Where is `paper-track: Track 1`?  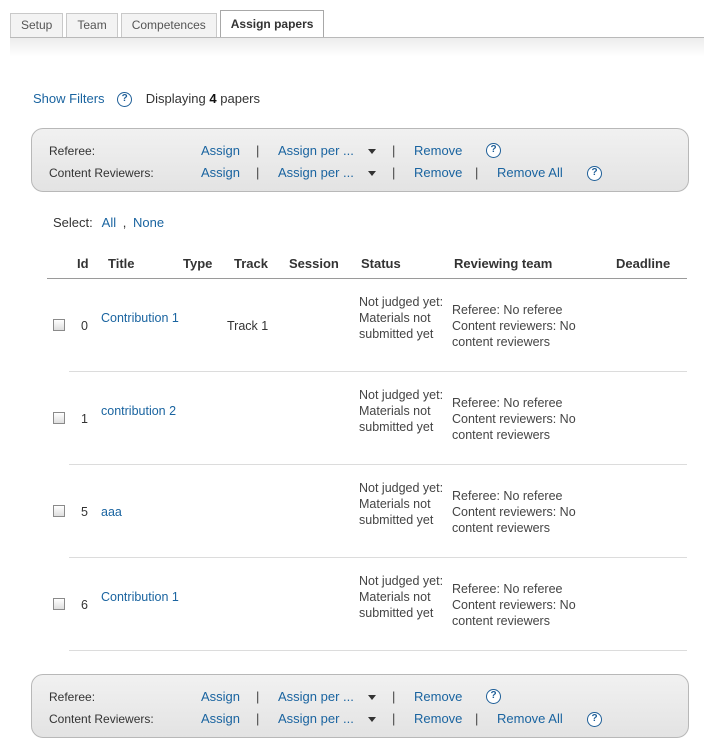 paper-track: Track 1 is located at coordinates (248, 326).